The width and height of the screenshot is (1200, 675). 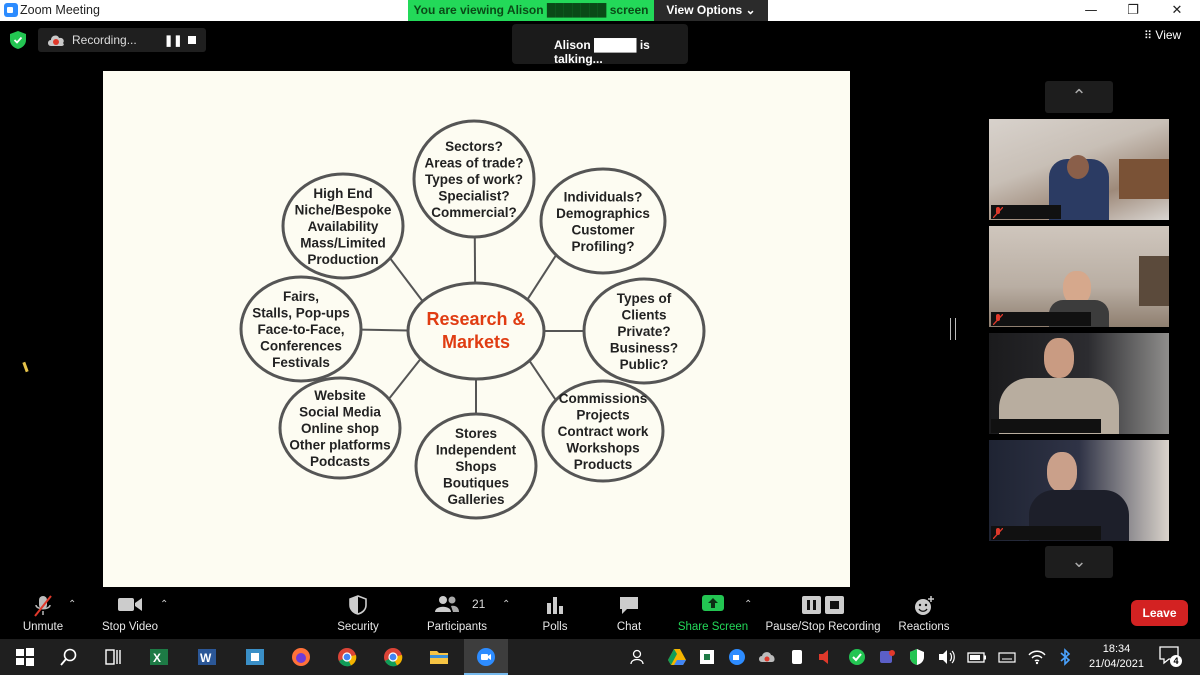 What do you see at coordinates (977, 657) in the screenshot?
I see `battery-icon` at bounding box center [977, 657].